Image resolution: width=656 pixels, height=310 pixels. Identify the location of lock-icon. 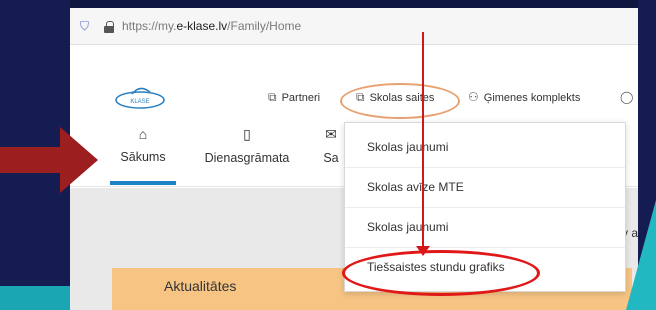
(109, 27).